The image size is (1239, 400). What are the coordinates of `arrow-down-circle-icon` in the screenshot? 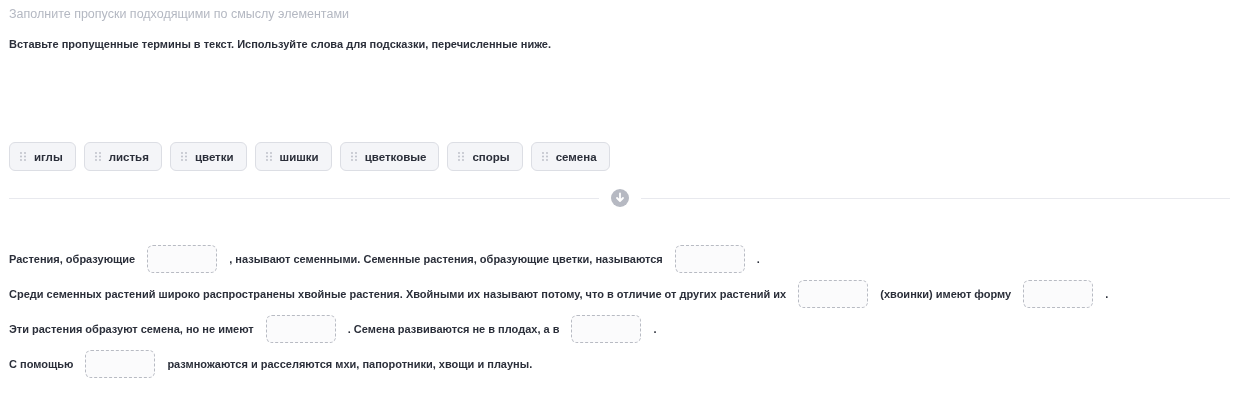 It's located at (619, 198).